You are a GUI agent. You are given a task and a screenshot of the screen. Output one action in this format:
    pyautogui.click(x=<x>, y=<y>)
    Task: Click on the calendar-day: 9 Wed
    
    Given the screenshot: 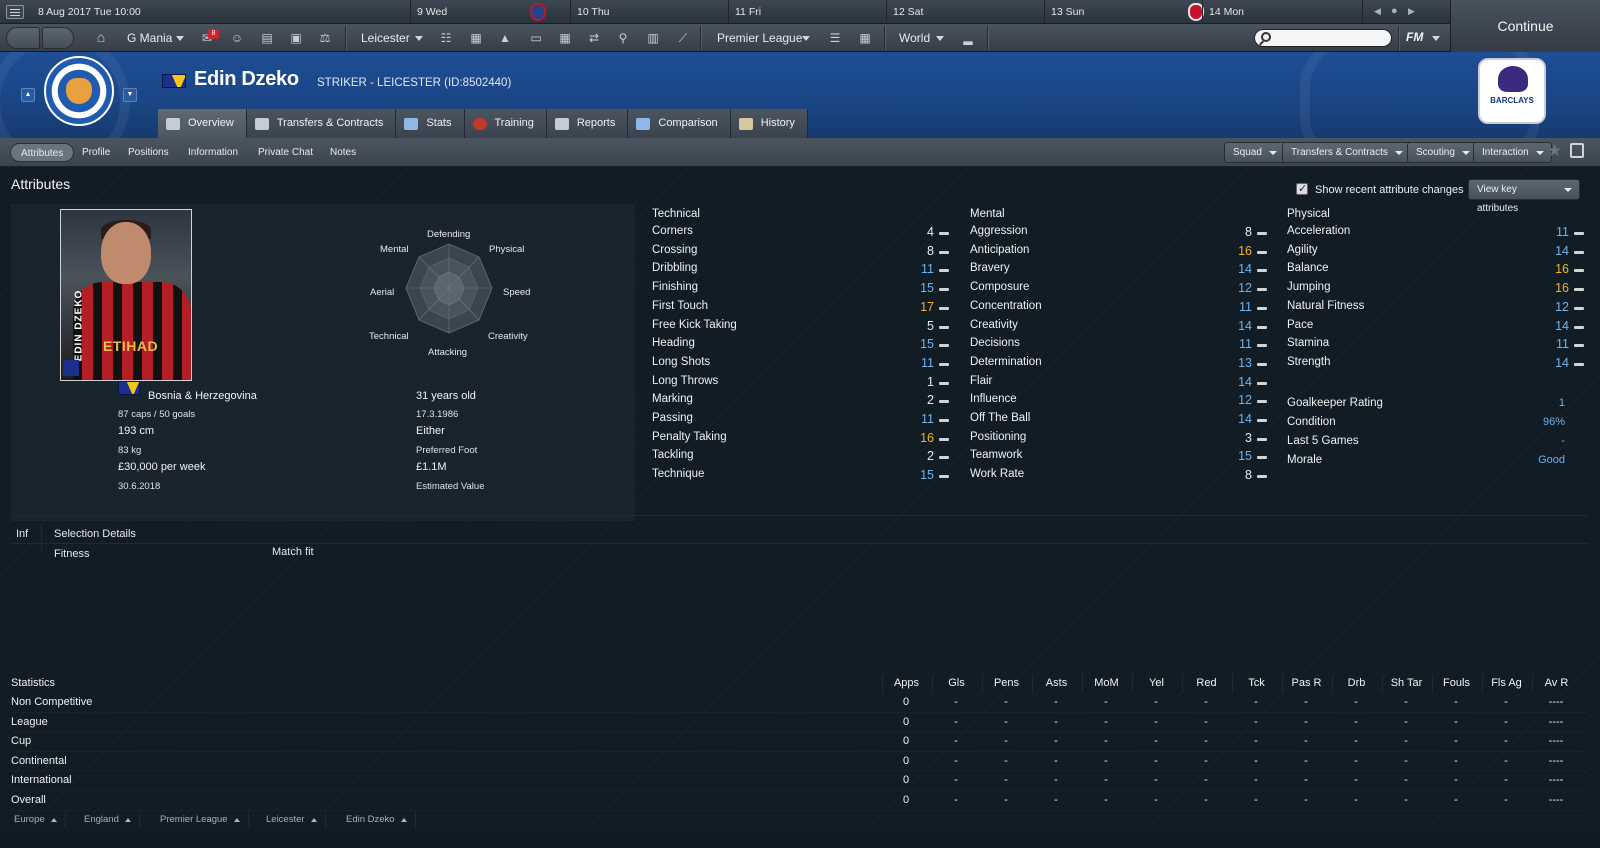 What is the action you would take?
    pyautogui.click(x=490, y=12)
    